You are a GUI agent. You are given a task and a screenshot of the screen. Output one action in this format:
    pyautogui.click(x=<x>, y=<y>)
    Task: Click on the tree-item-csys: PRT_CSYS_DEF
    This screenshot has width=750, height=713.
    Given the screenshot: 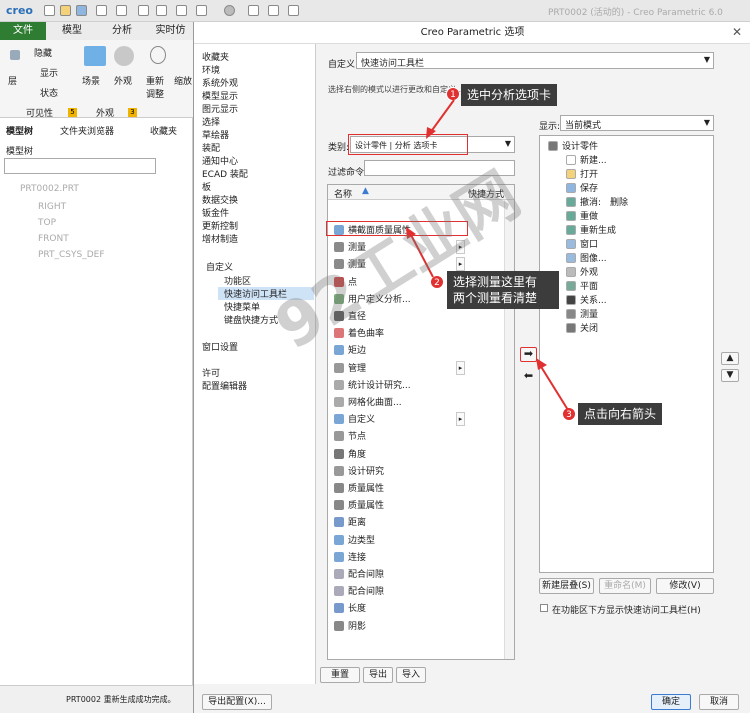 What is the action you would take?
    pyautogui.click(x=71, y=255)
    